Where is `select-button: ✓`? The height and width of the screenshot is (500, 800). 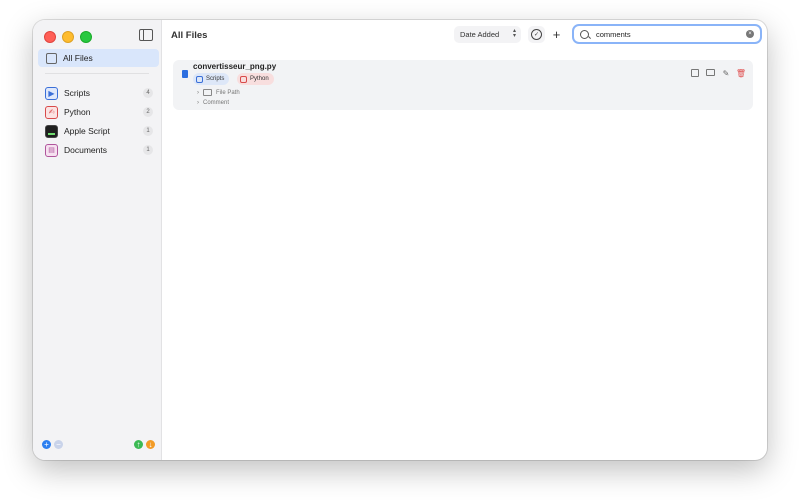 select-button: ✓ is located at coordinates (536, 34).